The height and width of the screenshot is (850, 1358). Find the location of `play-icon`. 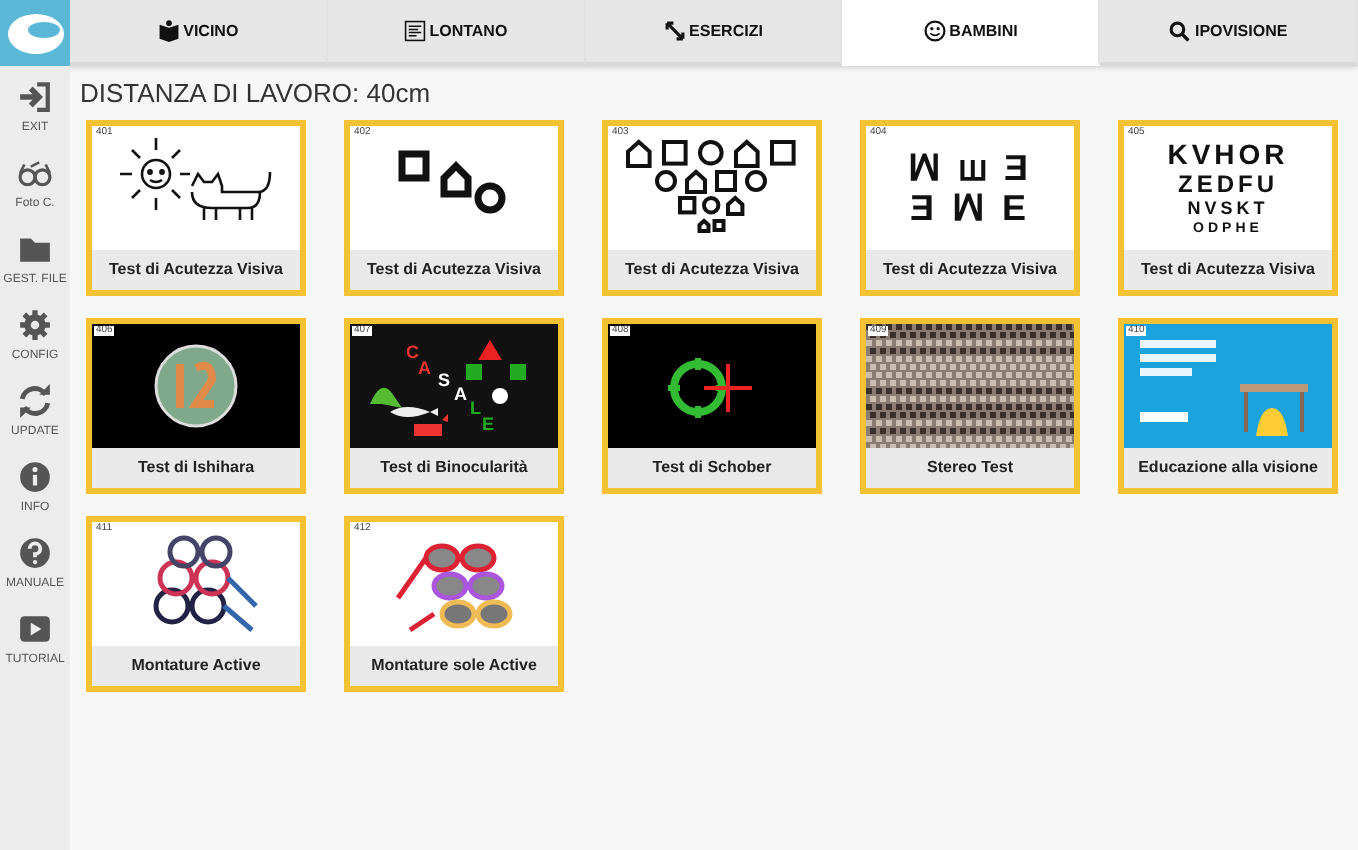

play-icon is located at coordinates (35, 629).